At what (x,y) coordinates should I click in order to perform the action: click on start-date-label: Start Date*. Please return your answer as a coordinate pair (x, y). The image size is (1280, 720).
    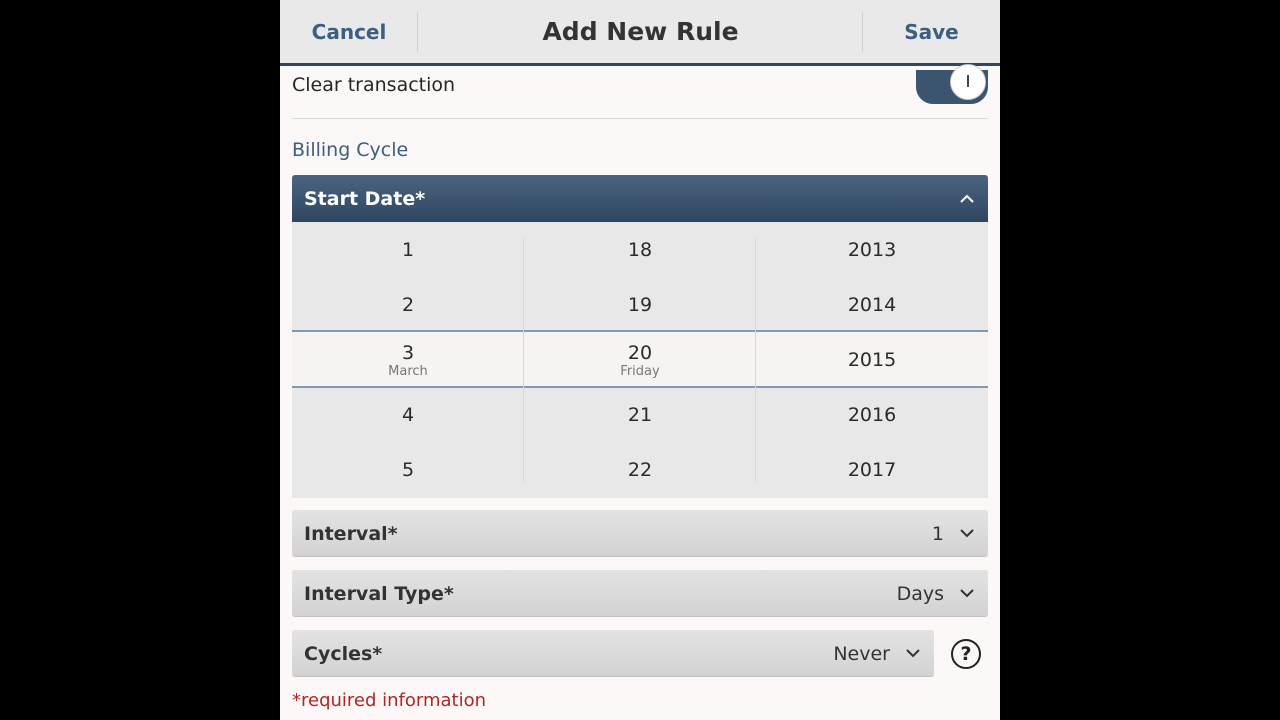
    Looking at the image, I should click on (365, 198).